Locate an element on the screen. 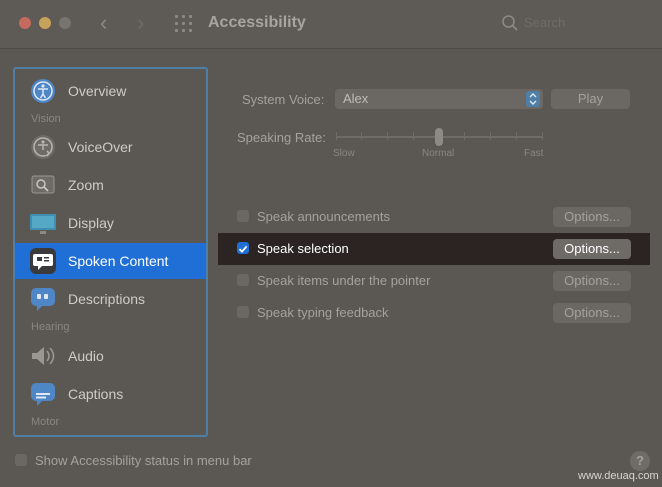  sidebar-item-overview: Overview is located at coordinates (110, 91).